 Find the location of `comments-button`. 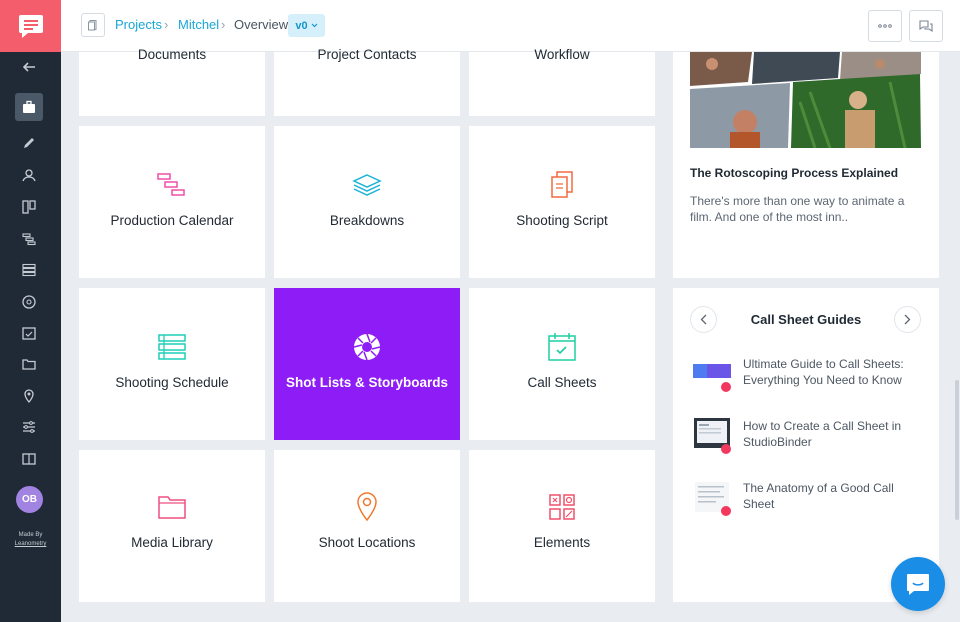

comments-button is located at coordinates (926, 26).